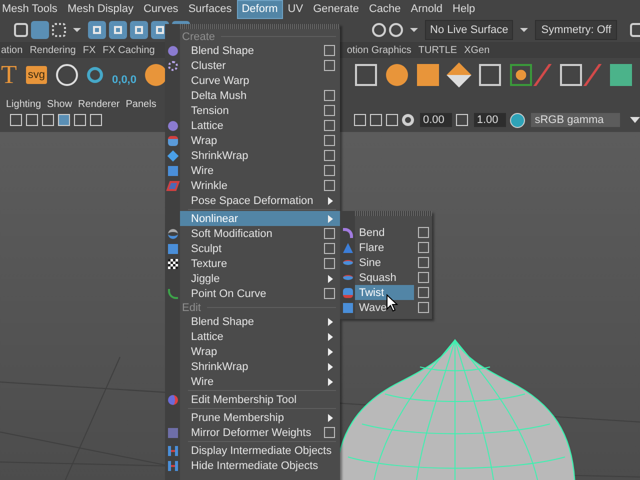  What do you see at coordinates (141, 104) in the screenshot?
I see `panel-menu-item: Panels` at bounding box center [141, 104].